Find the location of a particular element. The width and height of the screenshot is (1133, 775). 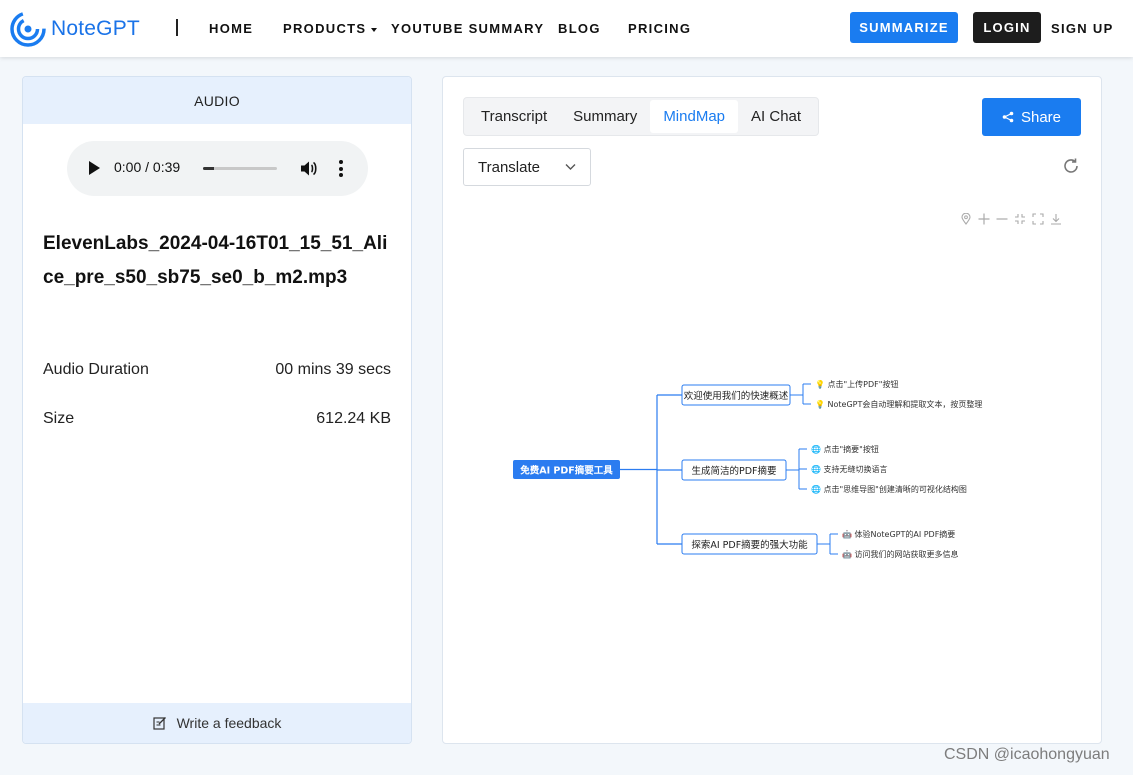

edit-icon is located at coordinates (159, 723).